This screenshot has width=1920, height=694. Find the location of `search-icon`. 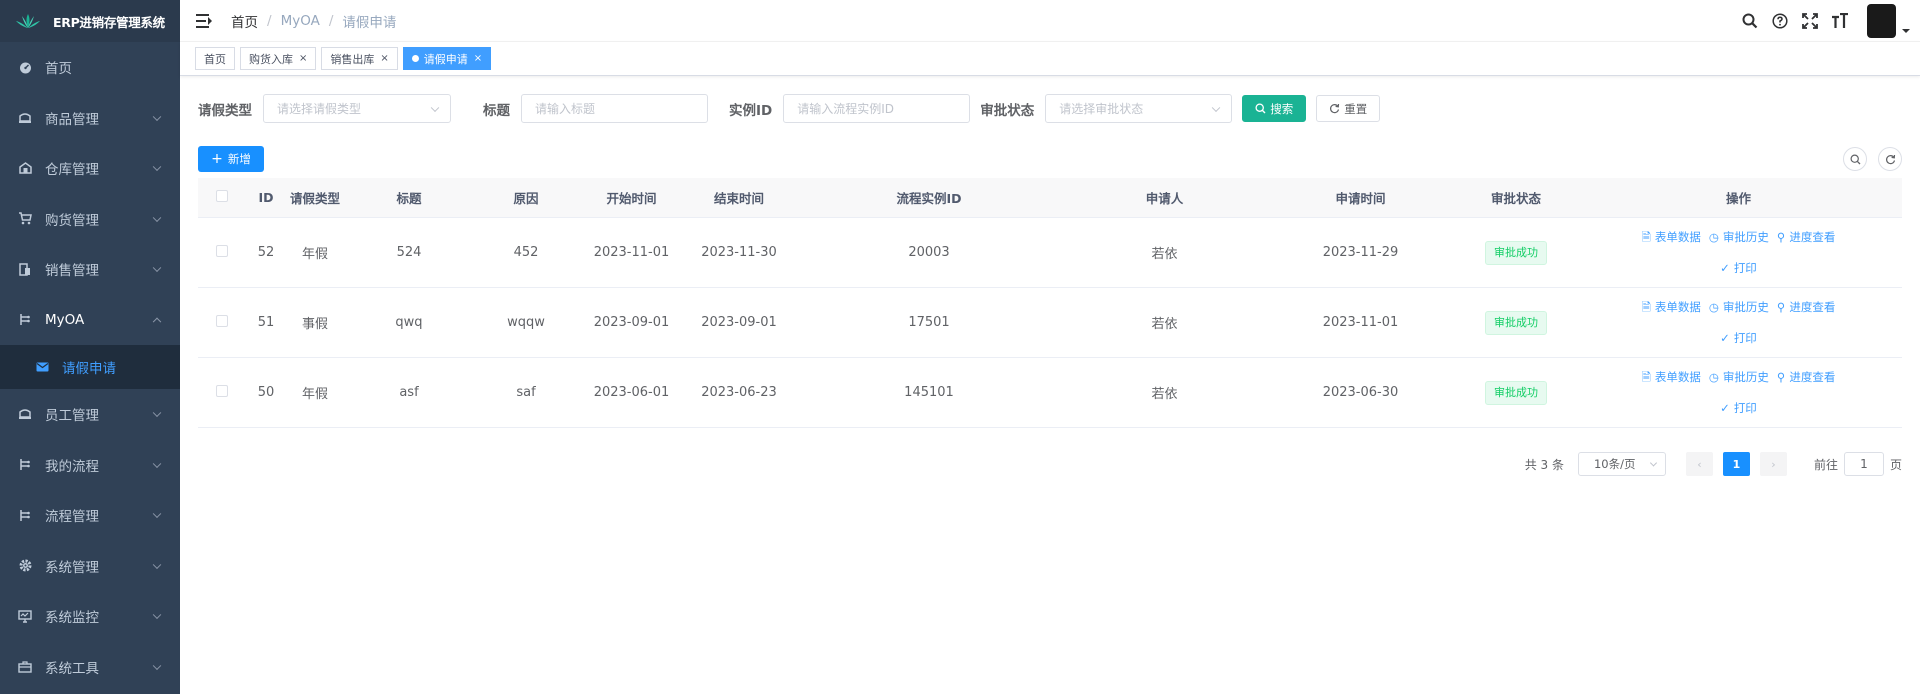

search-icon is located at coordinates (1750, 21).